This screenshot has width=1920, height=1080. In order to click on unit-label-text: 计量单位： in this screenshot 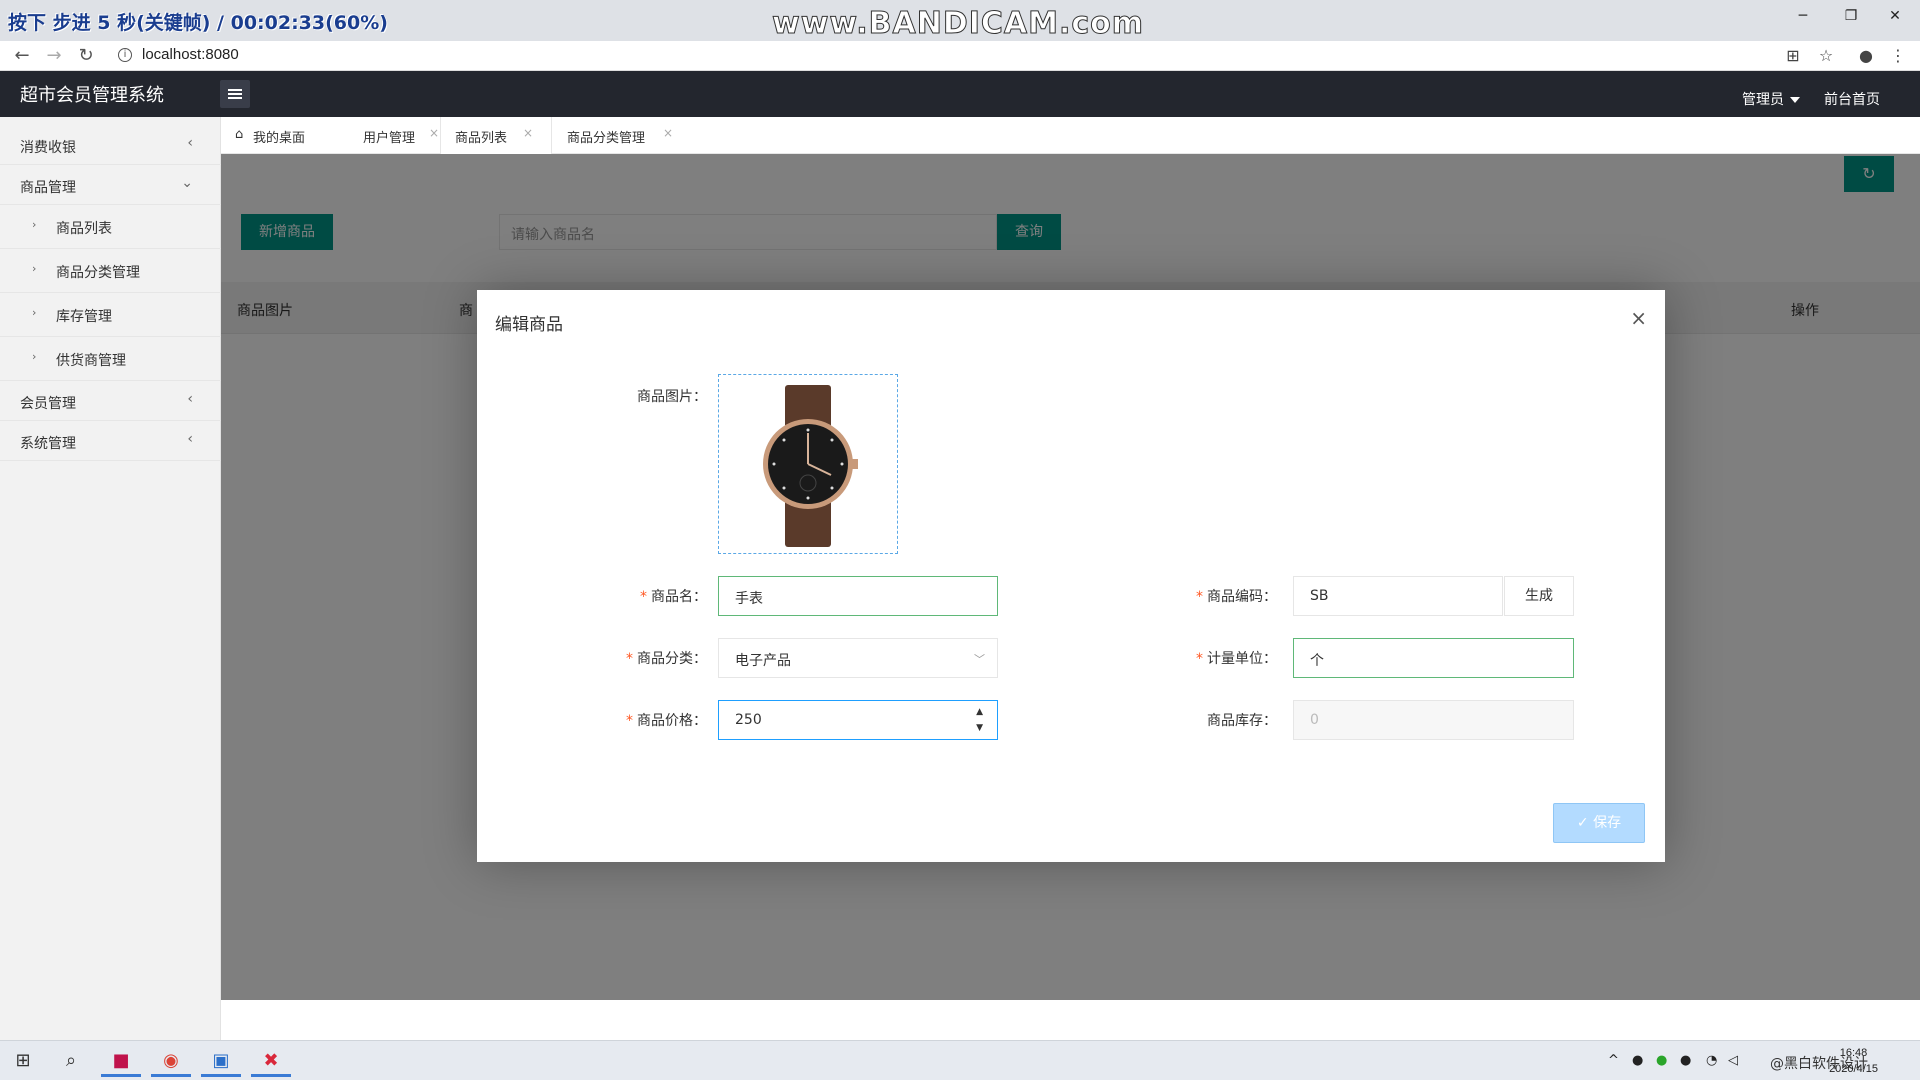, I will do `click(1242, 659)`.